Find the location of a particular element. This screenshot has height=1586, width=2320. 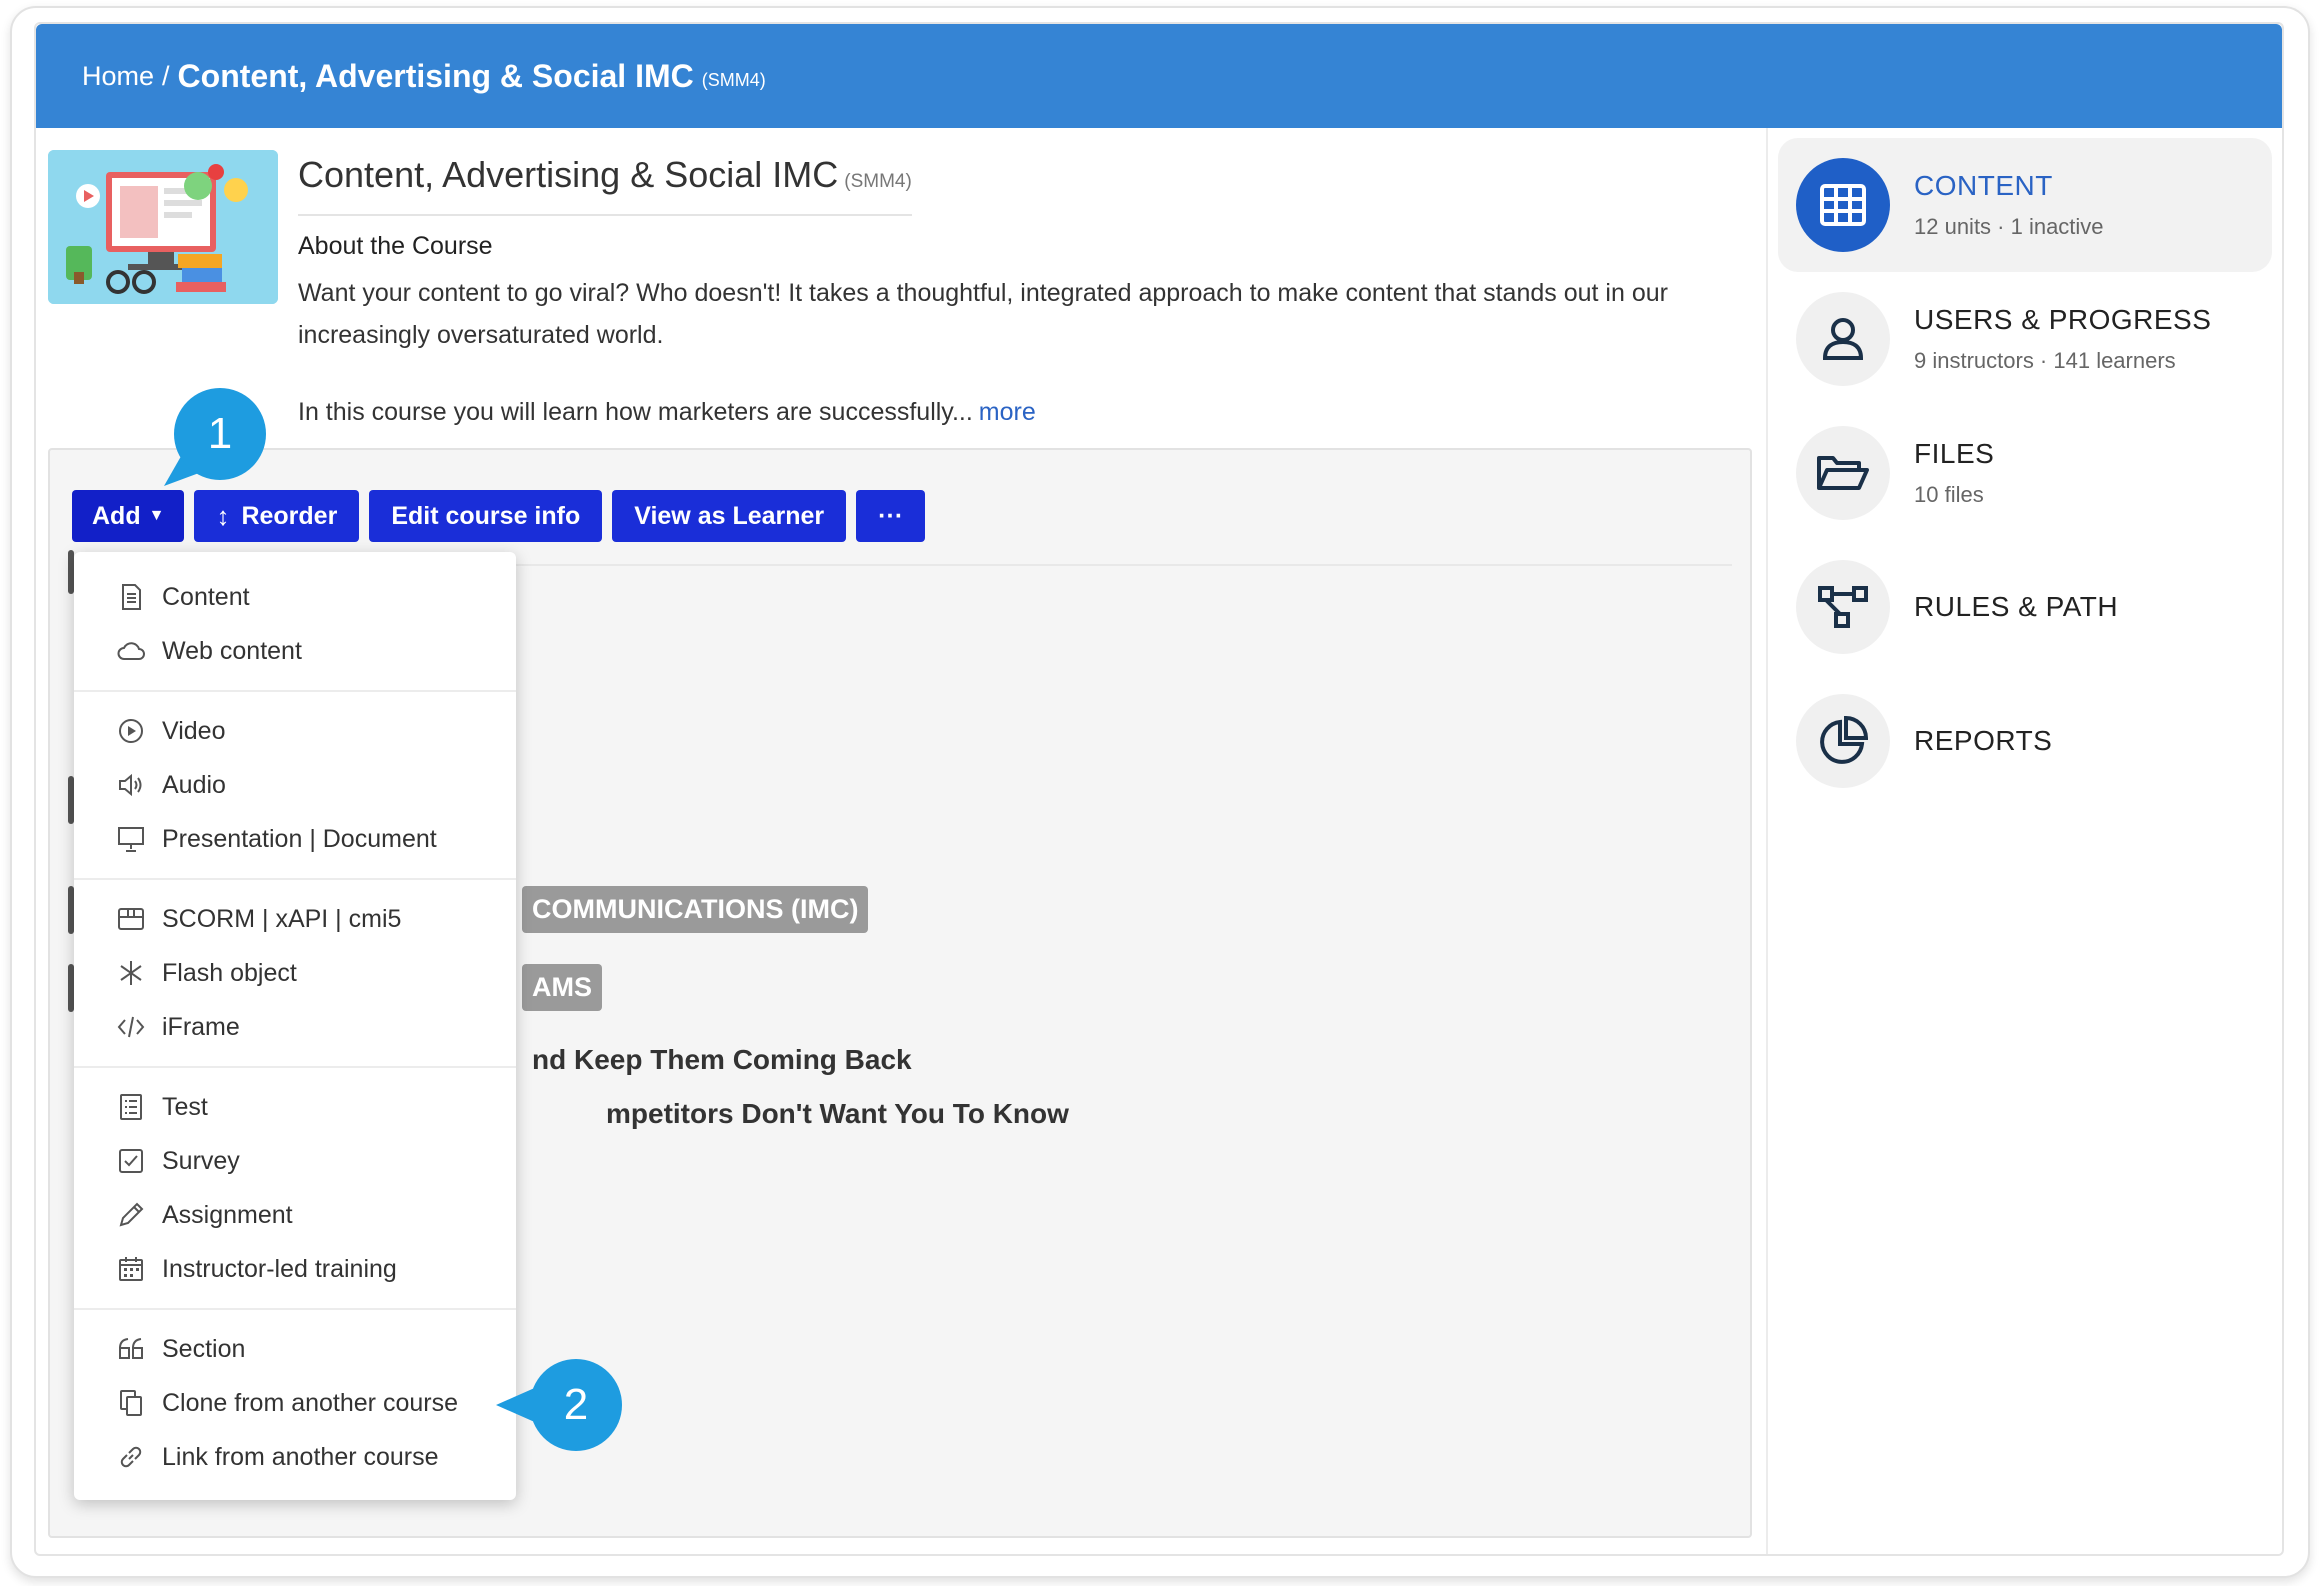

menu-item-iframe: iFrame is located at coordinates (295, 1027).